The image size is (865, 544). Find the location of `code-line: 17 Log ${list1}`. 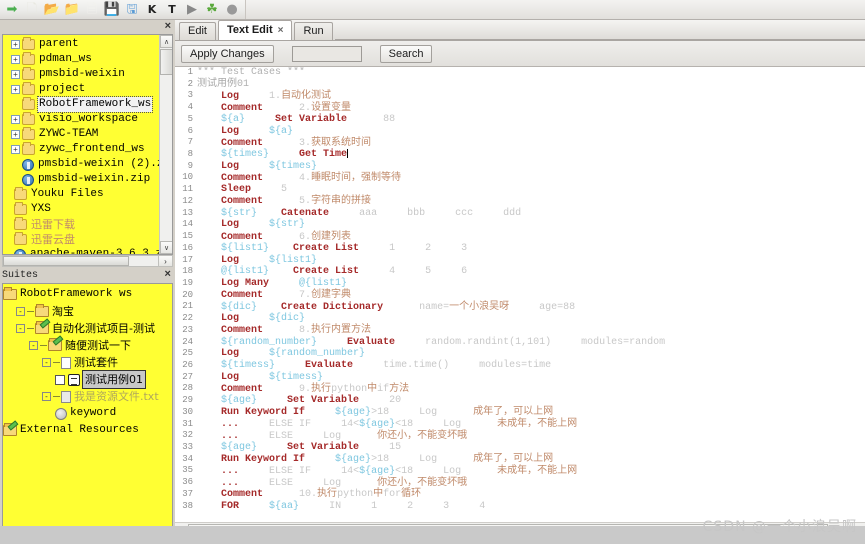

code-line: 17 Log ${list1} is located at coordinates (520, 261).